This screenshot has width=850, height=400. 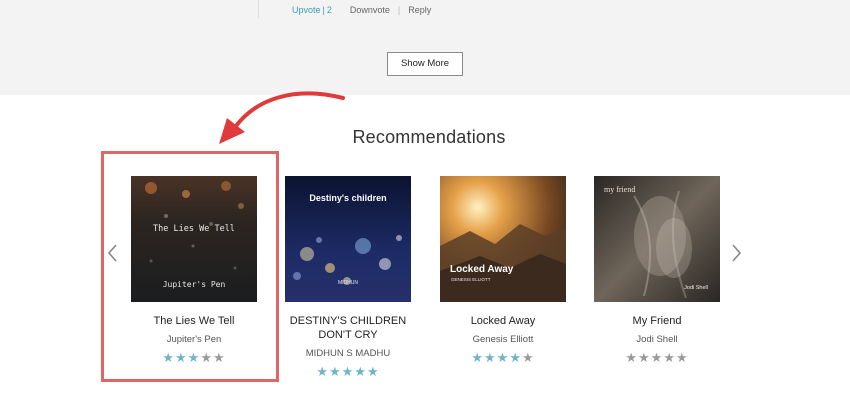 What do you see at coordinates (348, 354) in the screenshot?
I see `book-author: MIDHUN S MADHU` at bounding box center [348, 354].